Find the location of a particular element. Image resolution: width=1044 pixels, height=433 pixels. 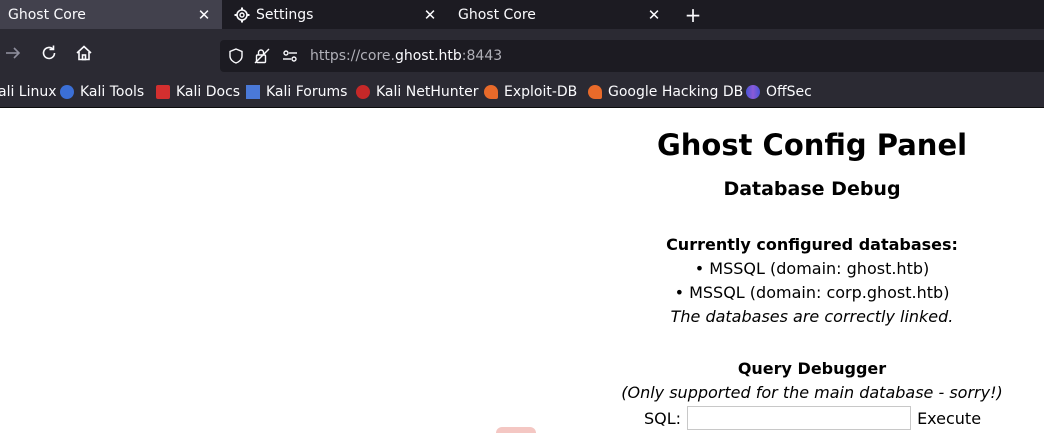

sql-input is located at coordinates (799, 418).